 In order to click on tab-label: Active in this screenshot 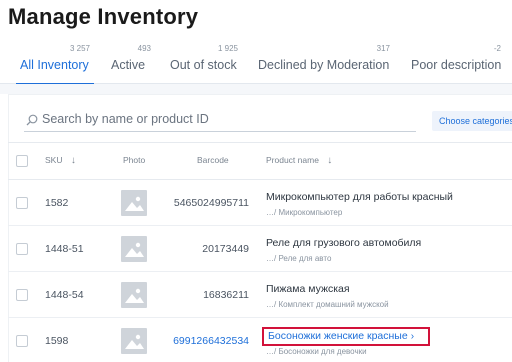, I will do `click(128, 65)`.